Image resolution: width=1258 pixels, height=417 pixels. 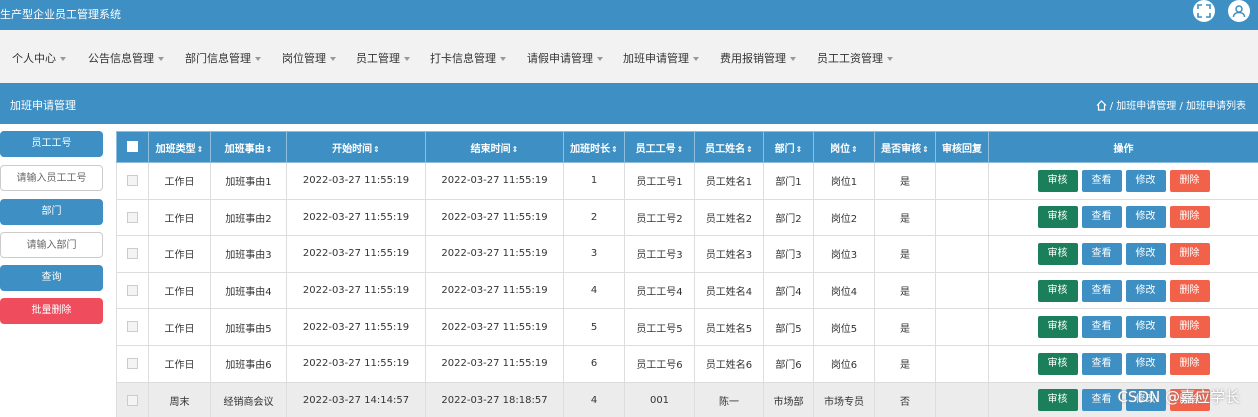 What do you see at coordinates (729, 217) in the screenshot?
I see `cell-emp-name: 员工姓名2` at bounding box center [729, 217].